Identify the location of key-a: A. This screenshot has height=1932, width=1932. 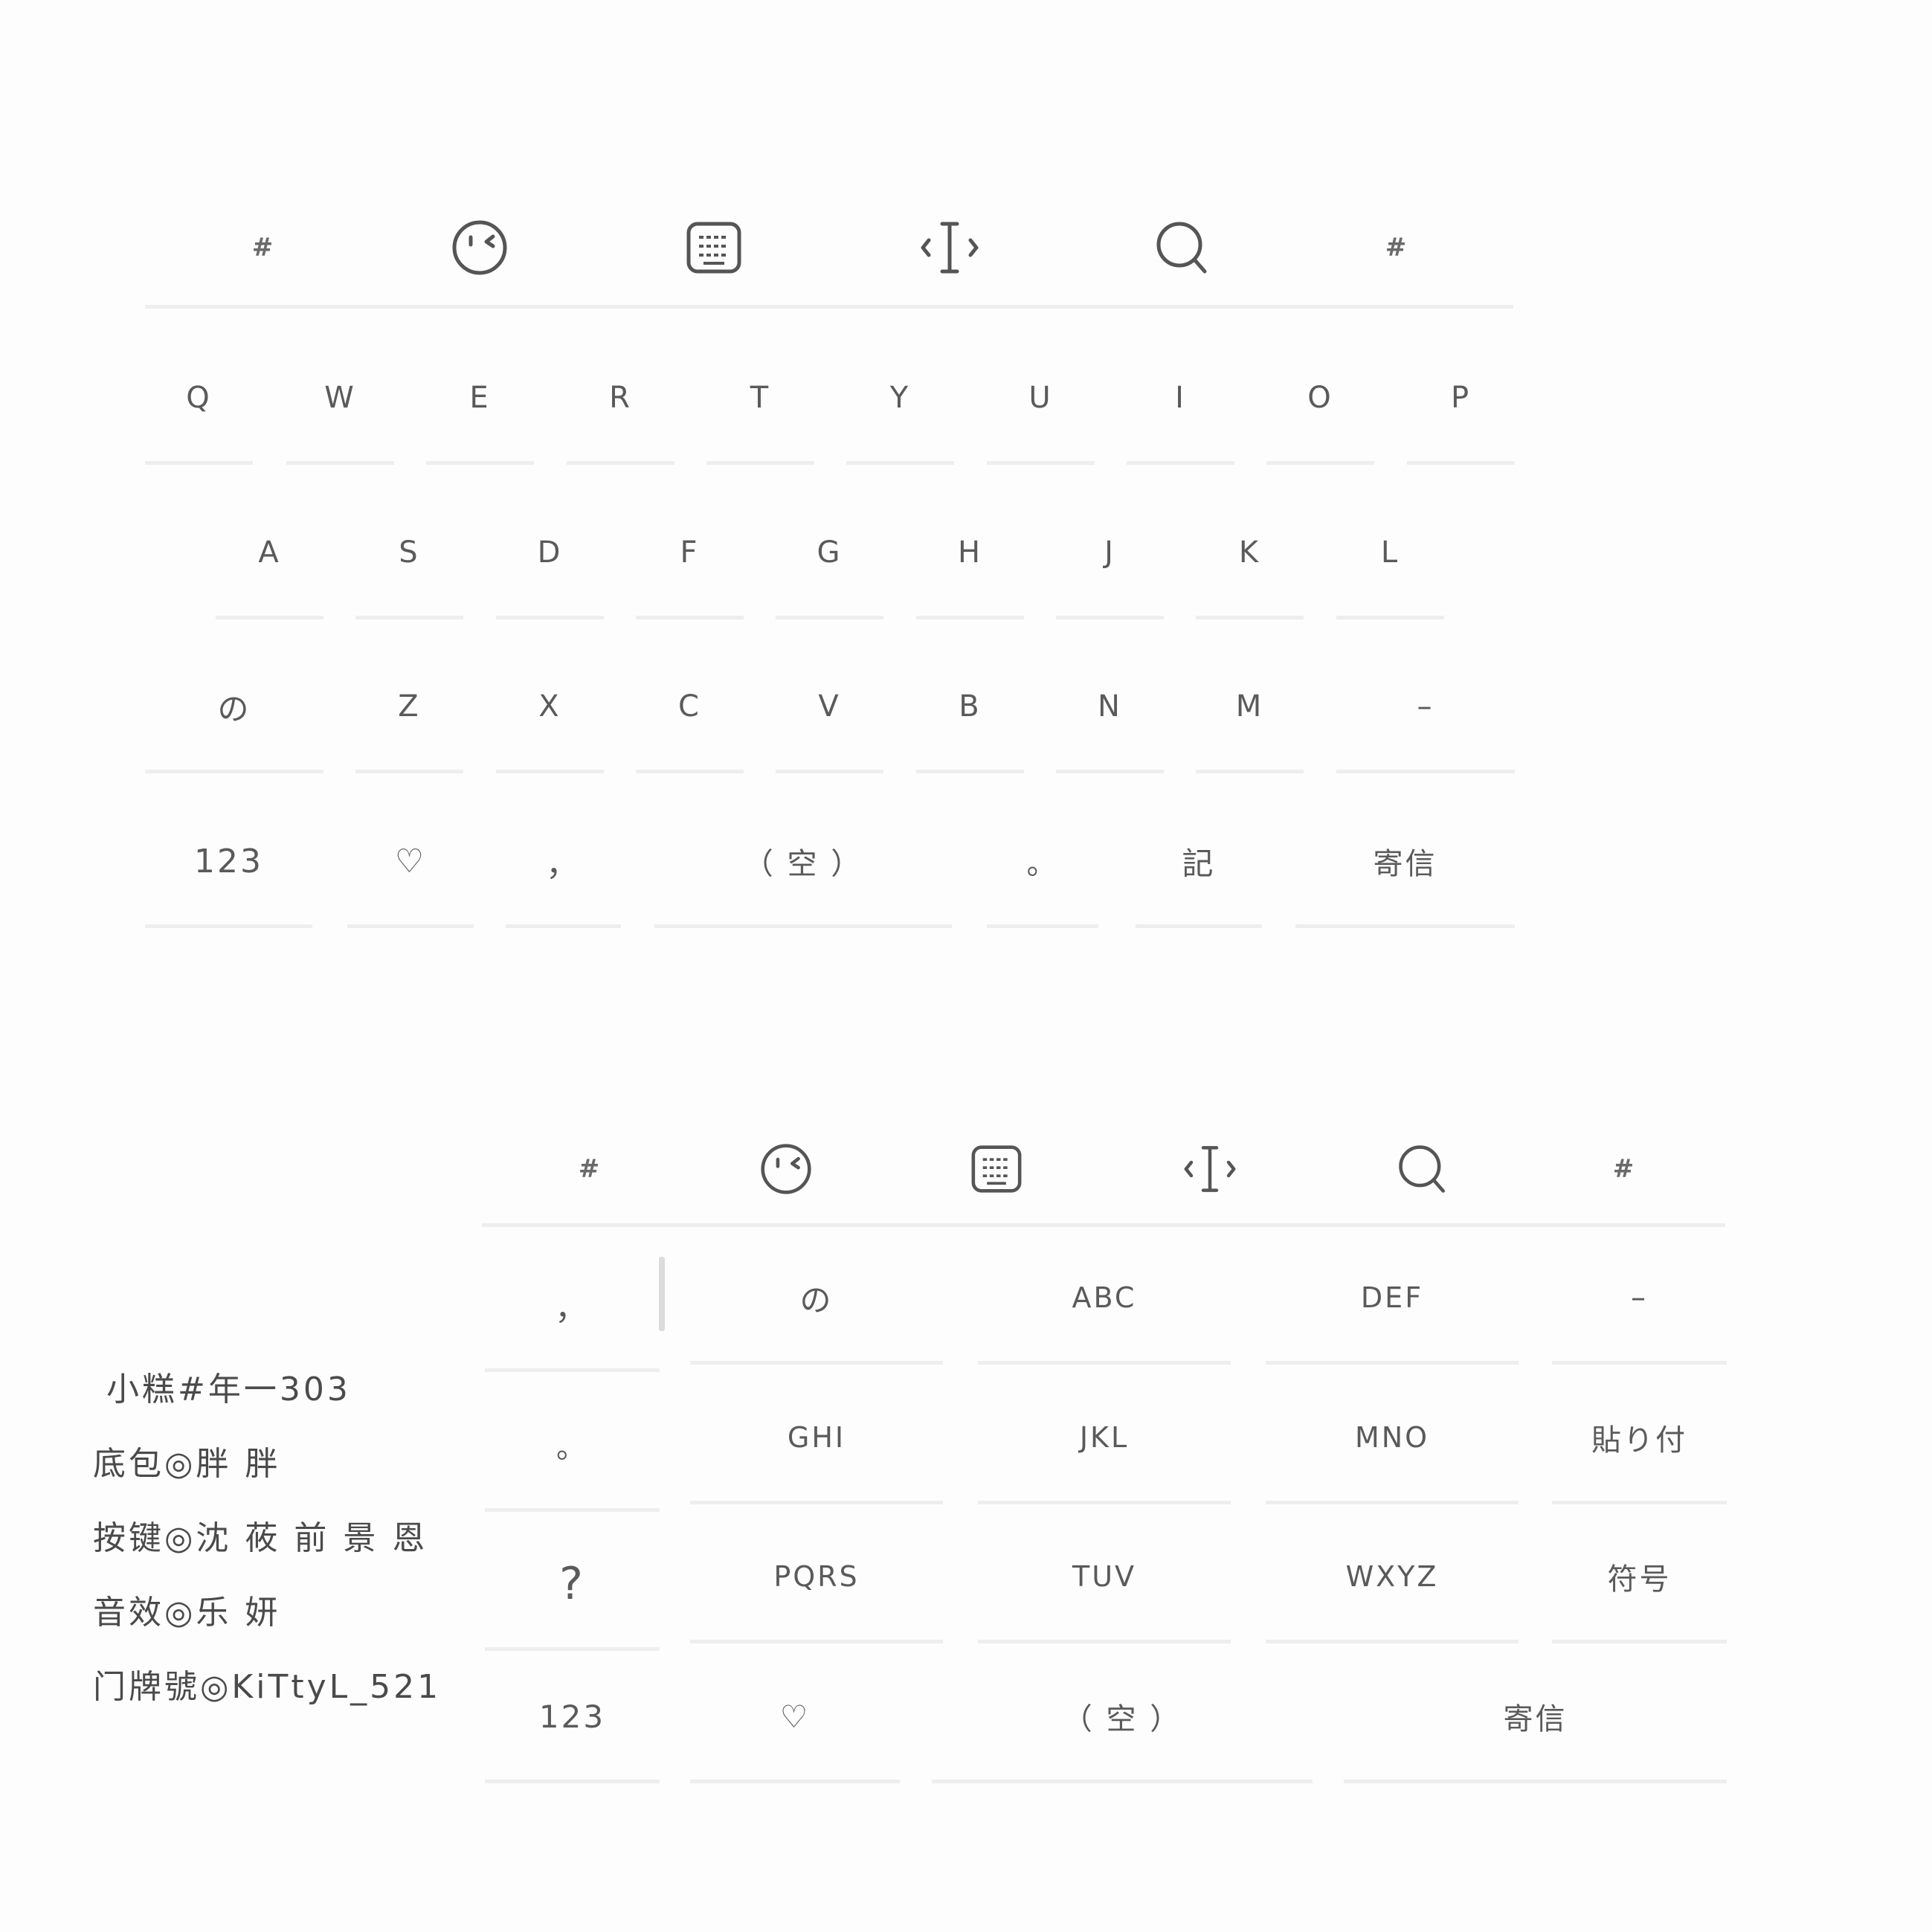
(269, 565).